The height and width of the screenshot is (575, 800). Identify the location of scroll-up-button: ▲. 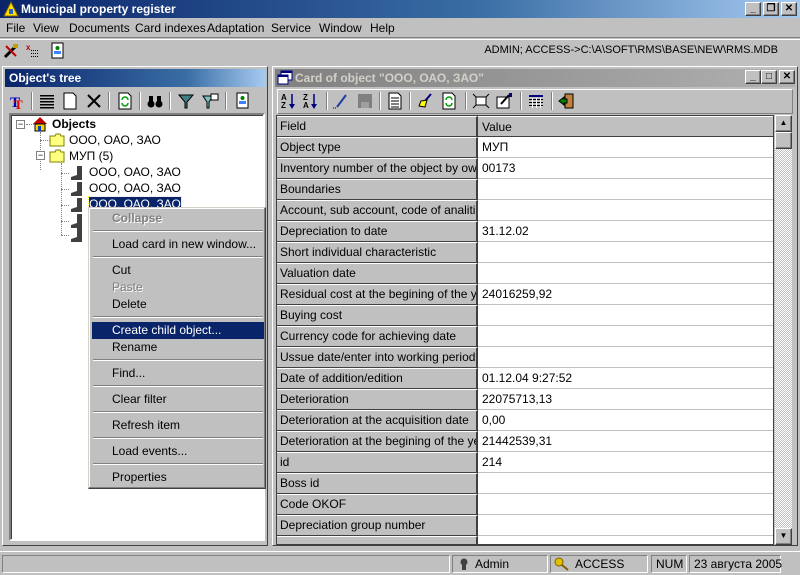
(783, 123).